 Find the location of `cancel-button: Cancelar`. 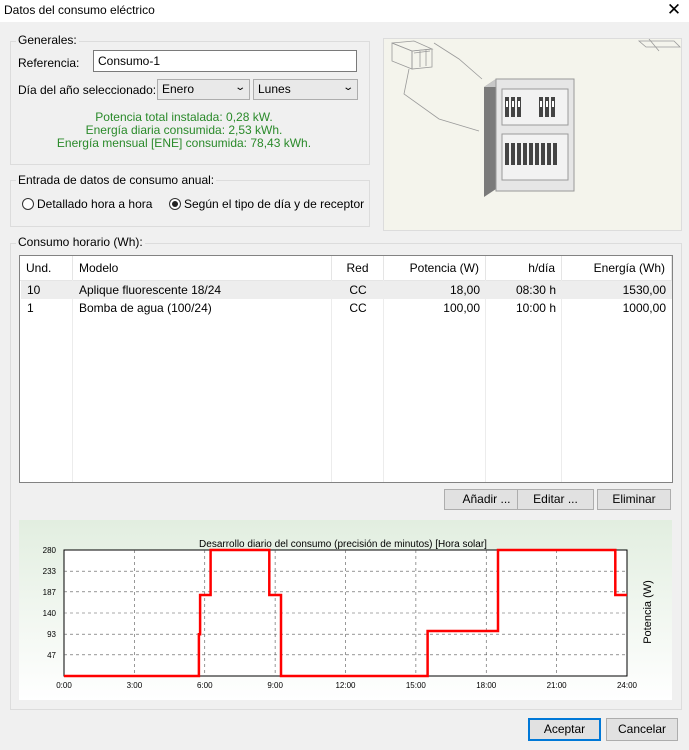

cancel-button: Cancelar is located at coordinates (642, 729).